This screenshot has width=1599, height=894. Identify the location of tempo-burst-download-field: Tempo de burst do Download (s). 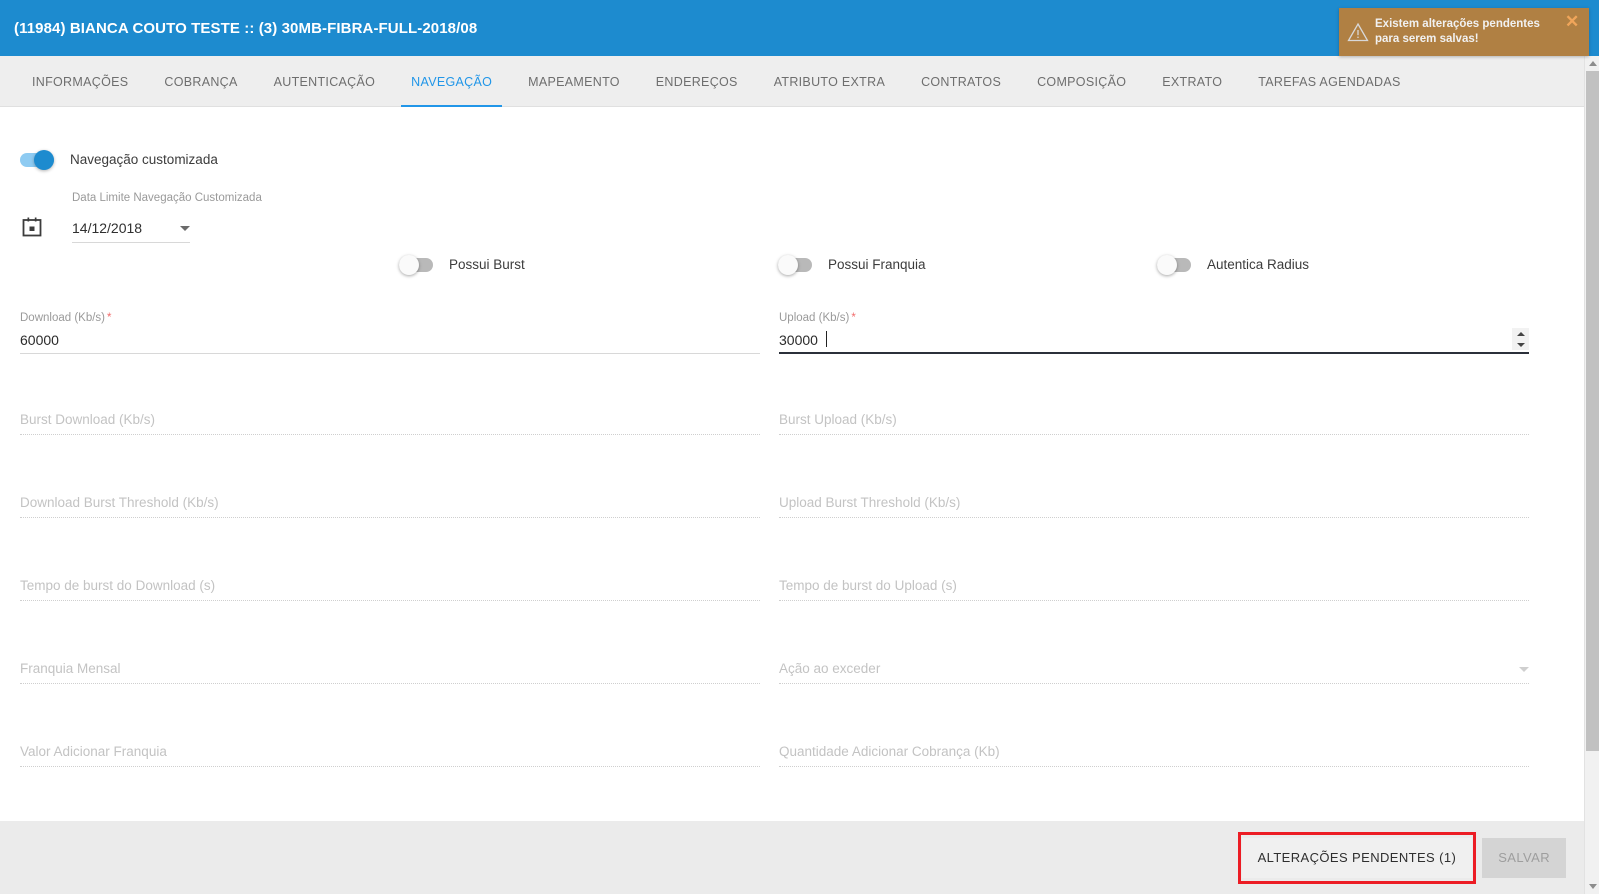
(390, 589).